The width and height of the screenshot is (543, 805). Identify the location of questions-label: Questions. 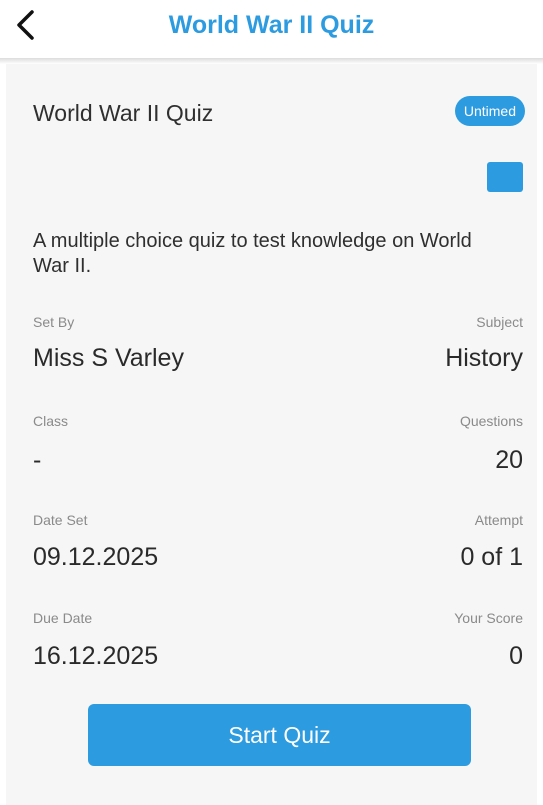
(491, 421).